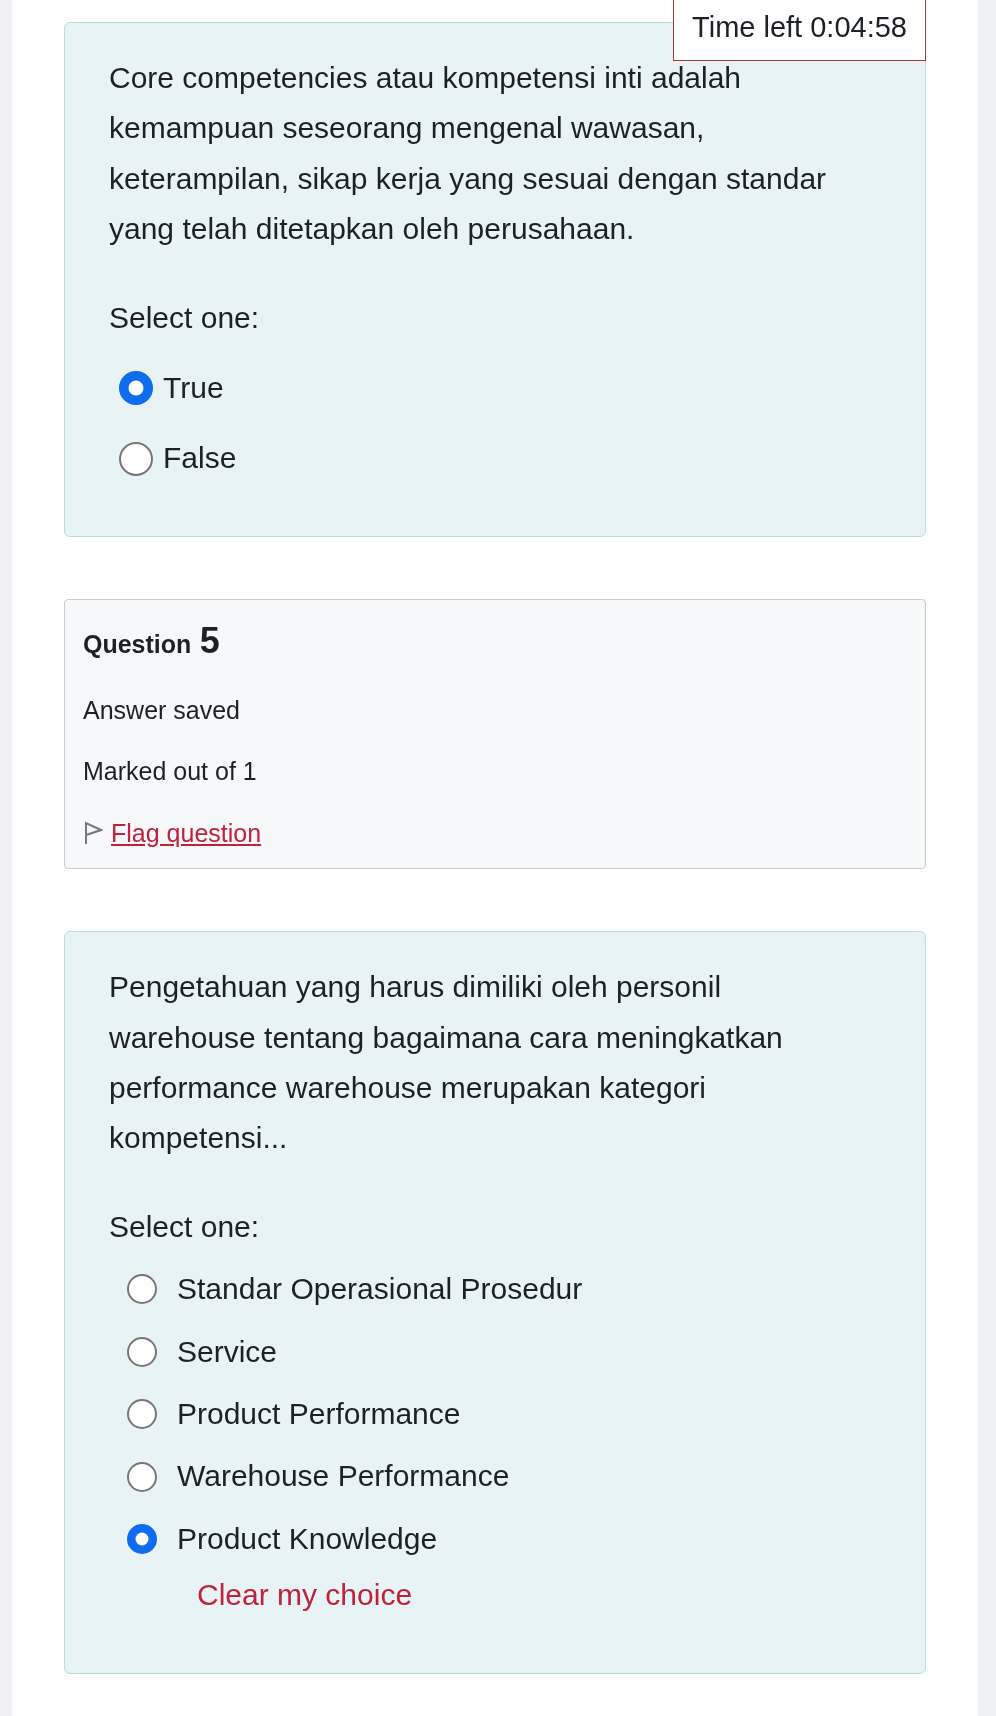 The height and width of the screenshot is (1716, 996). Describe the element at coordinates (319, 1414) in the screenshot. I see `option-label: Product Performance` at that location.